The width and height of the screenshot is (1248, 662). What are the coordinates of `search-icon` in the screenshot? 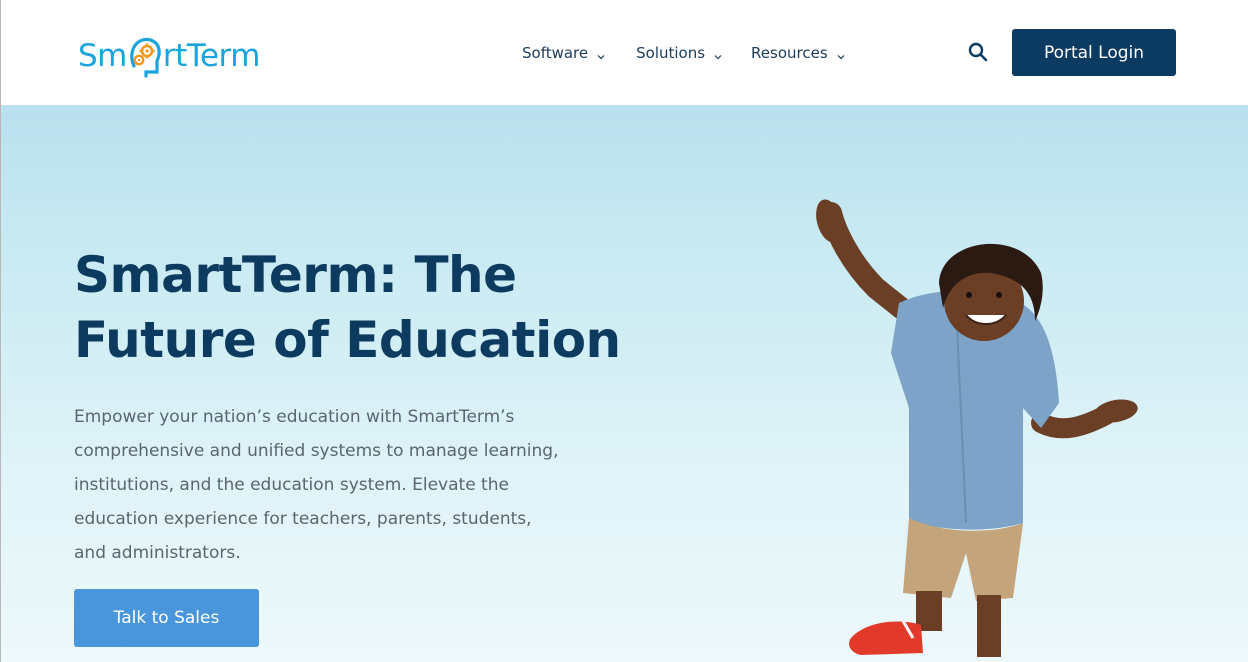 It's located at (978, 52).